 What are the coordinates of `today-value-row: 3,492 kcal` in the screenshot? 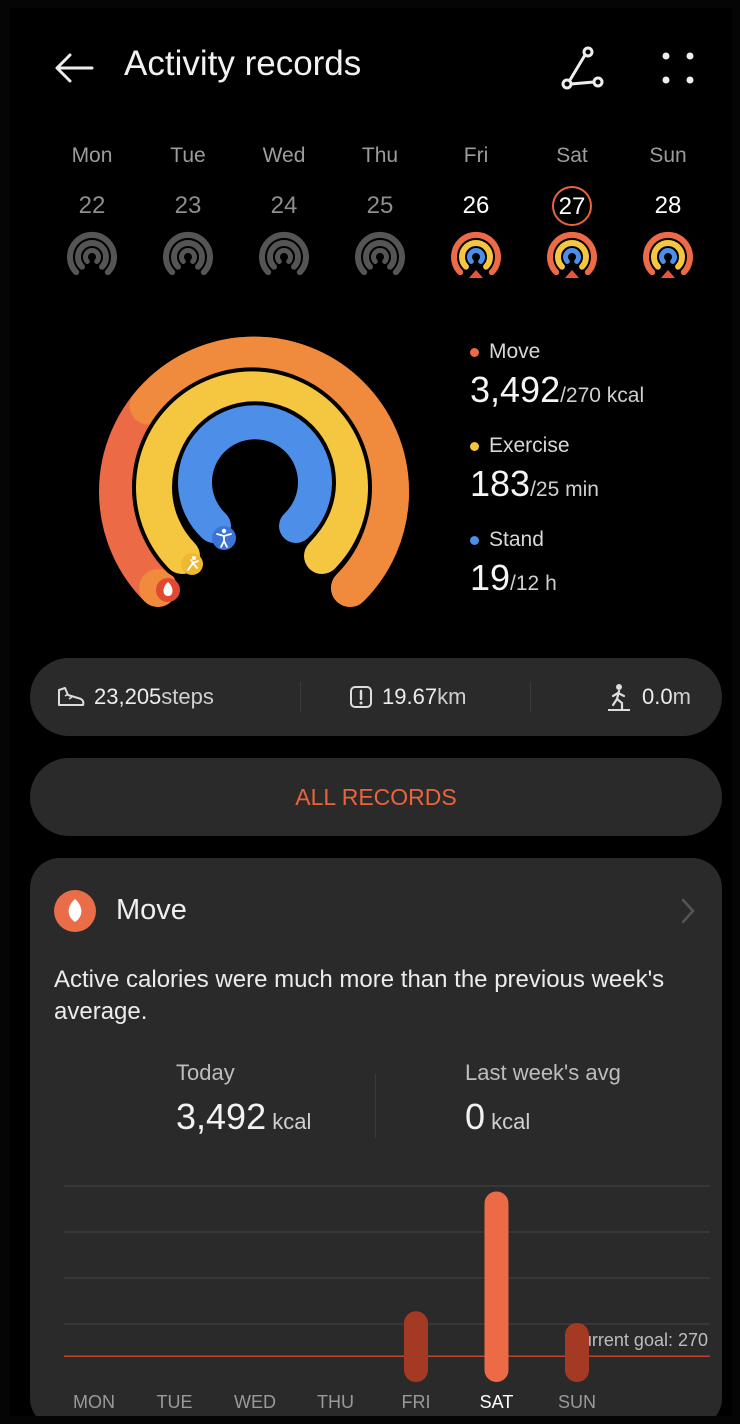 It's located at (243, 1117).